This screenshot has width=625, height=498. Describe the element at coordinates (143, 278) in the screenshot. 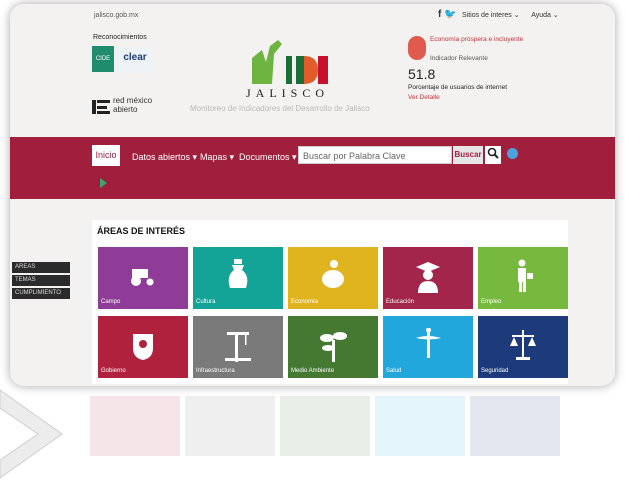

I see `tile-campo: Campo` at that location.